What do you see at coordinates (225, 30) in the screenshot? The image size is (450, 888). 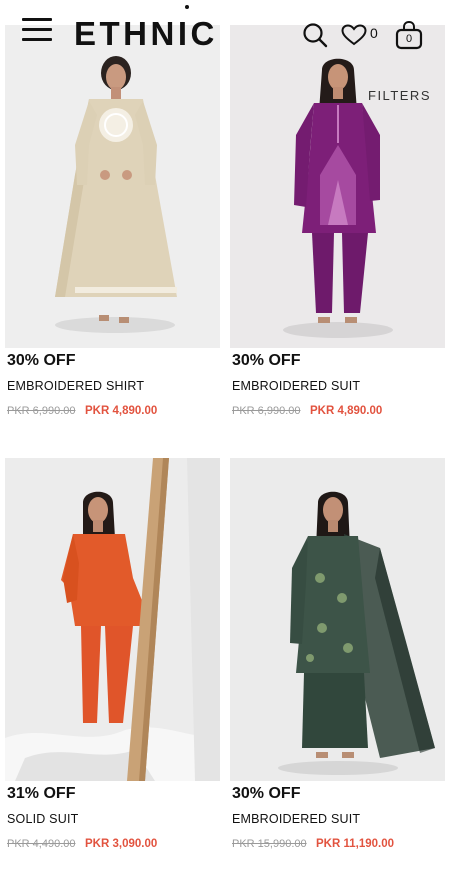 I see `app-header: ETHNIC 0 0` at bounding box center [225, 30].